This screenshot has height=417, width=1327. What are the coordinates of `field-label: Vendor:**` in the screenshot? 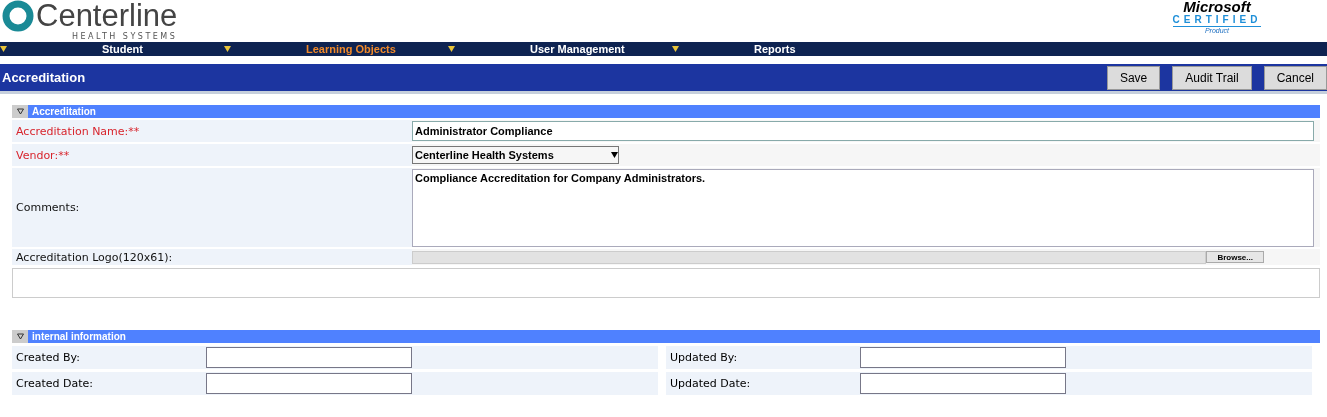 It's located at (212, 155).